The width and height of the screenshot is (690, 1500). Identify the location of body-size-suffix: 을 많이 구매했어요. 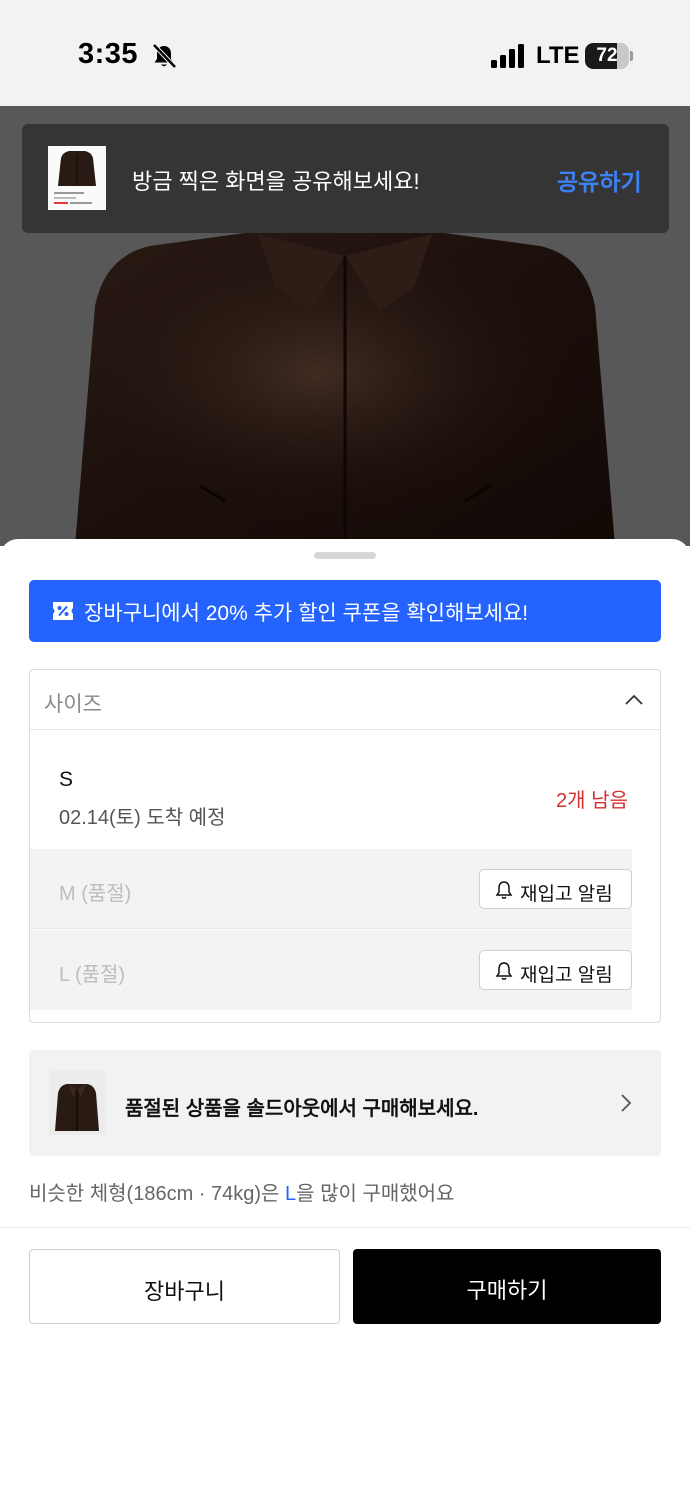
(375, 1194).